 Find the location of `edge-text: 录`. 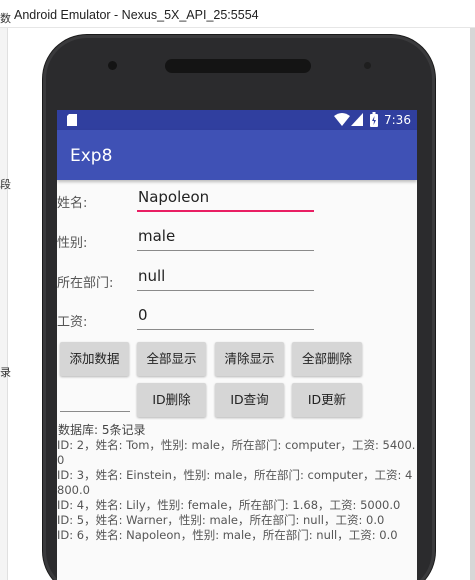

edge-text: 录 is located at coordinates (5, 372).